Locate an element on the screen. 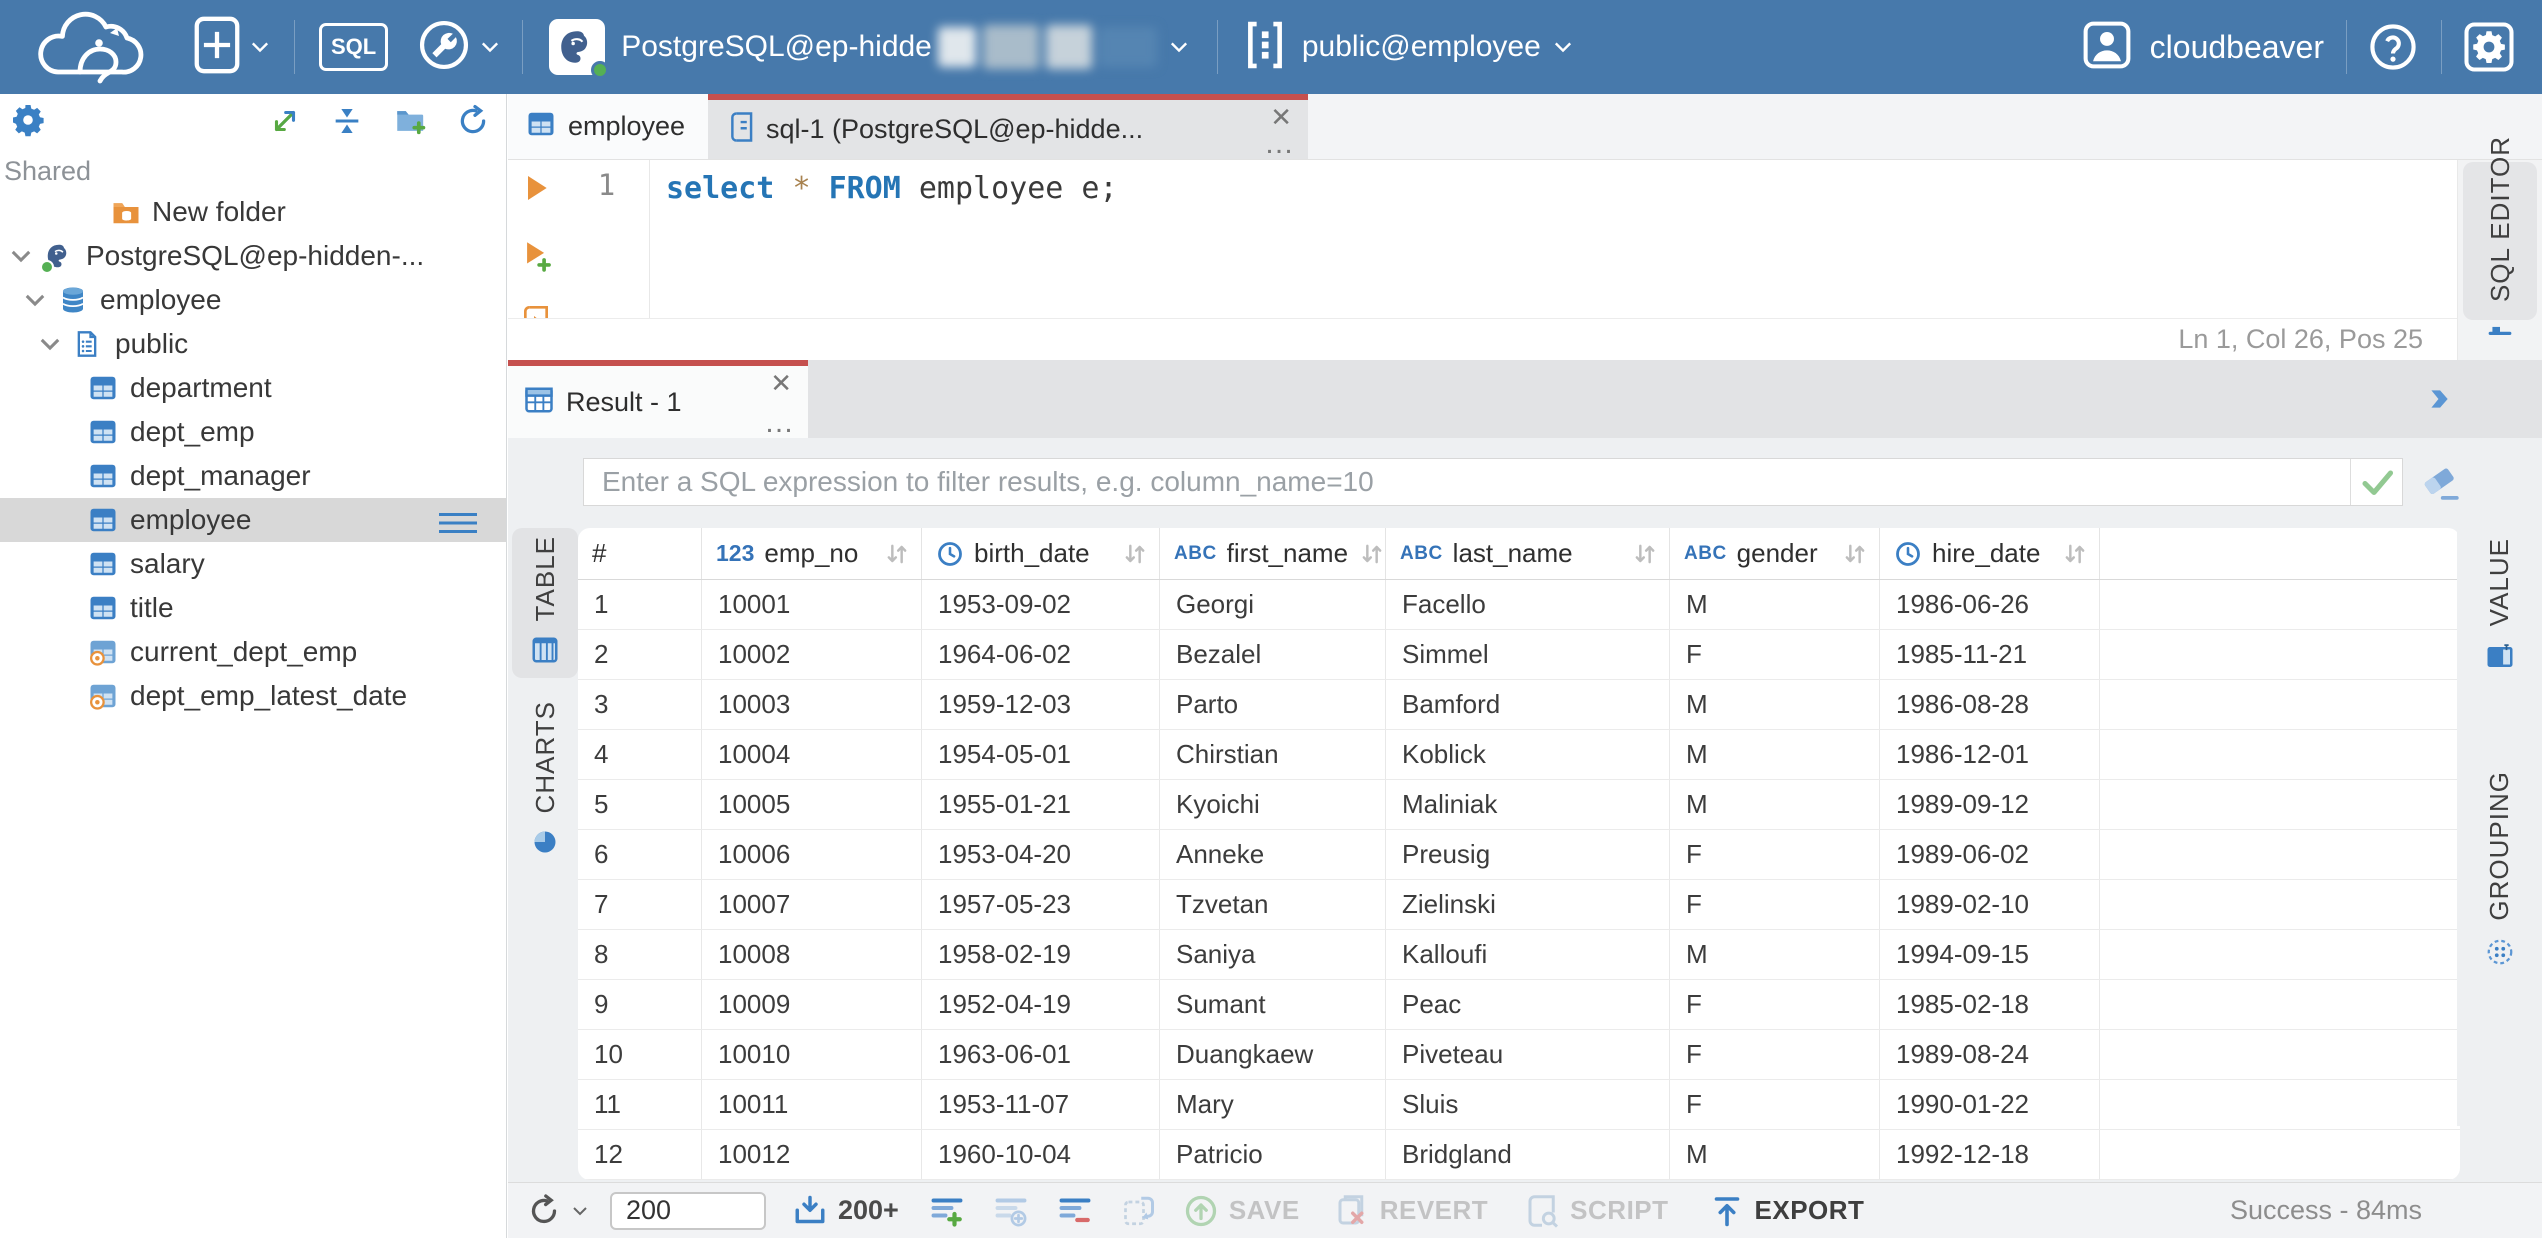  data-cell: 10001 is located at coordinates (812, 604).